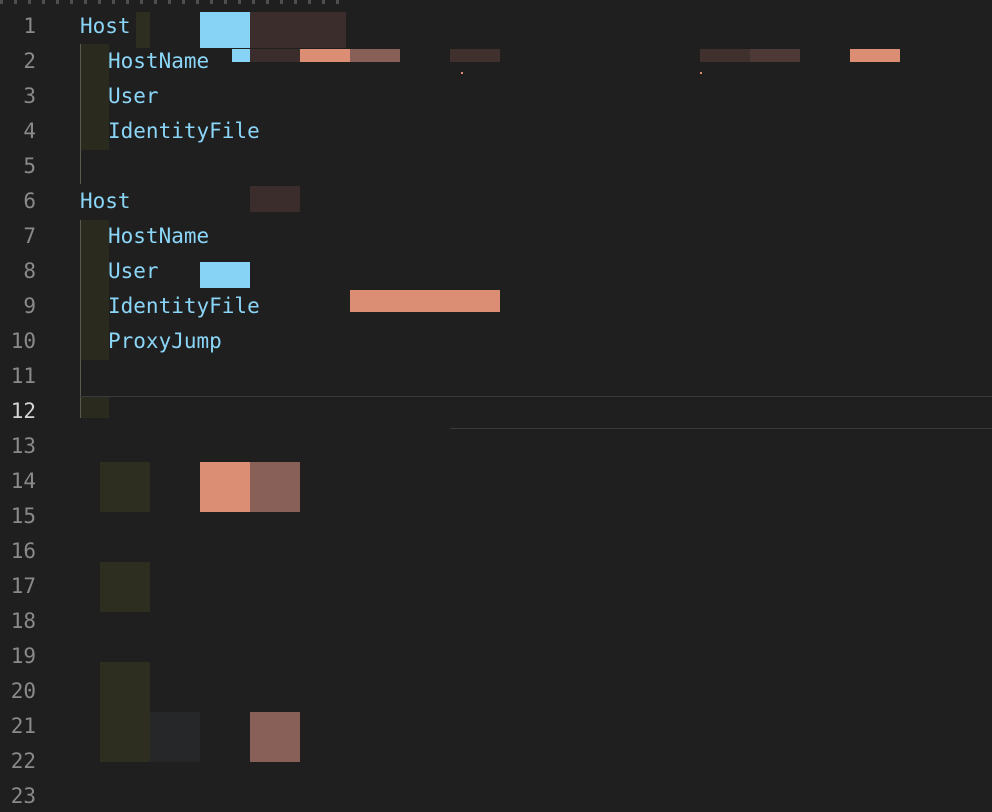 The image size is (992, 812). What do you see at coordinates (23, 726) in the screenshot?
I see `line-number: 21` at bounding box center [23, 726].